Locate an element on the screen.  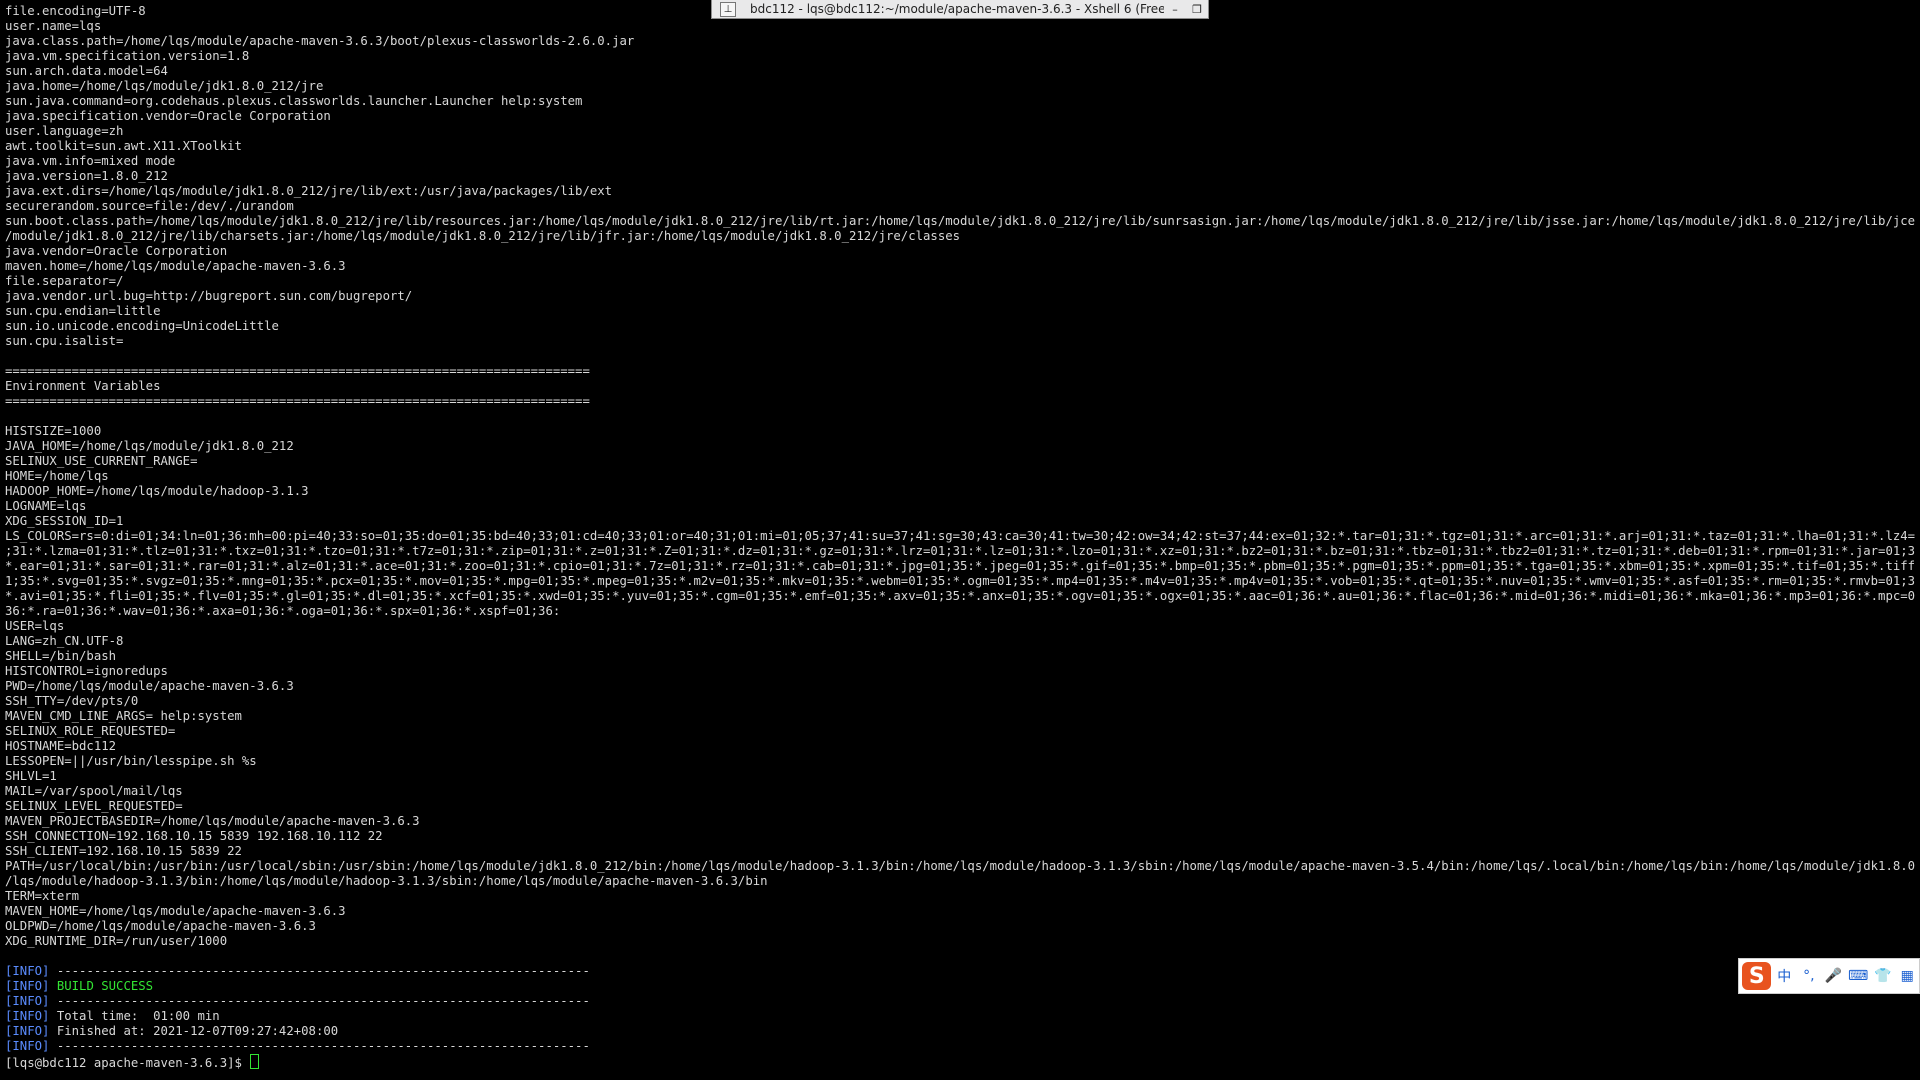
skin-icon: 👕 is located at coordinates (1883, 976).